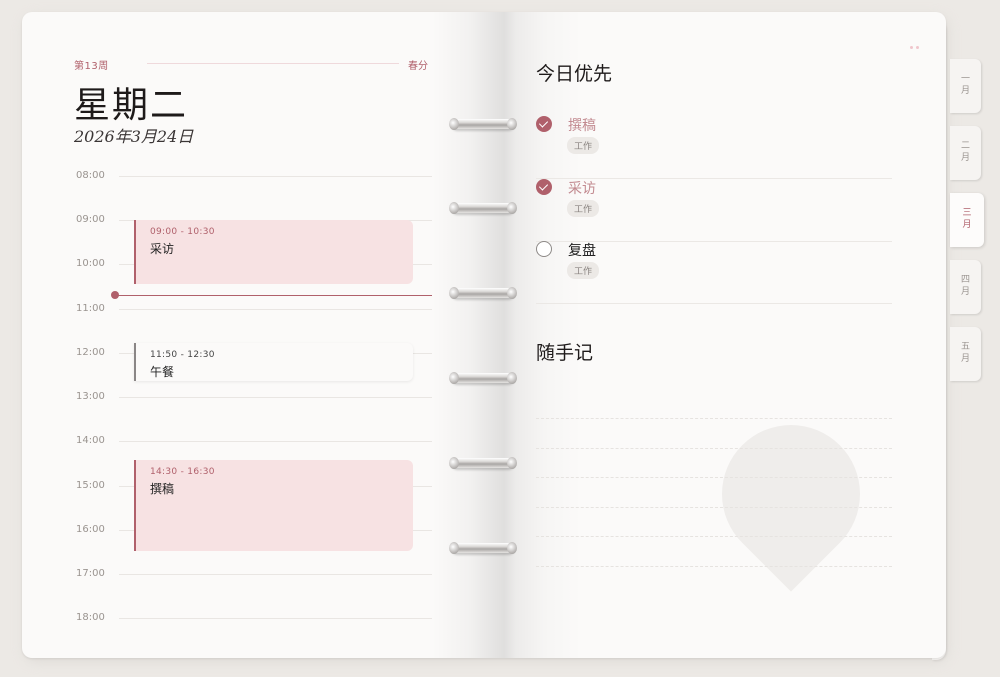  I want to click on hour-label: 12:00, so click(90, 352).